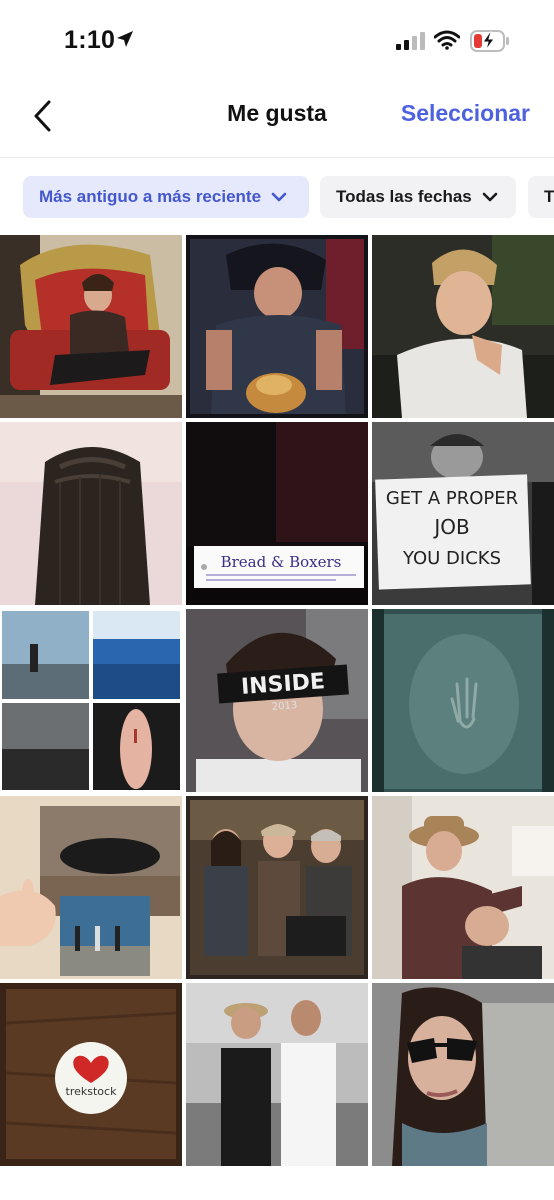  I want to click on photo-group-backstage, so click(277, 887).